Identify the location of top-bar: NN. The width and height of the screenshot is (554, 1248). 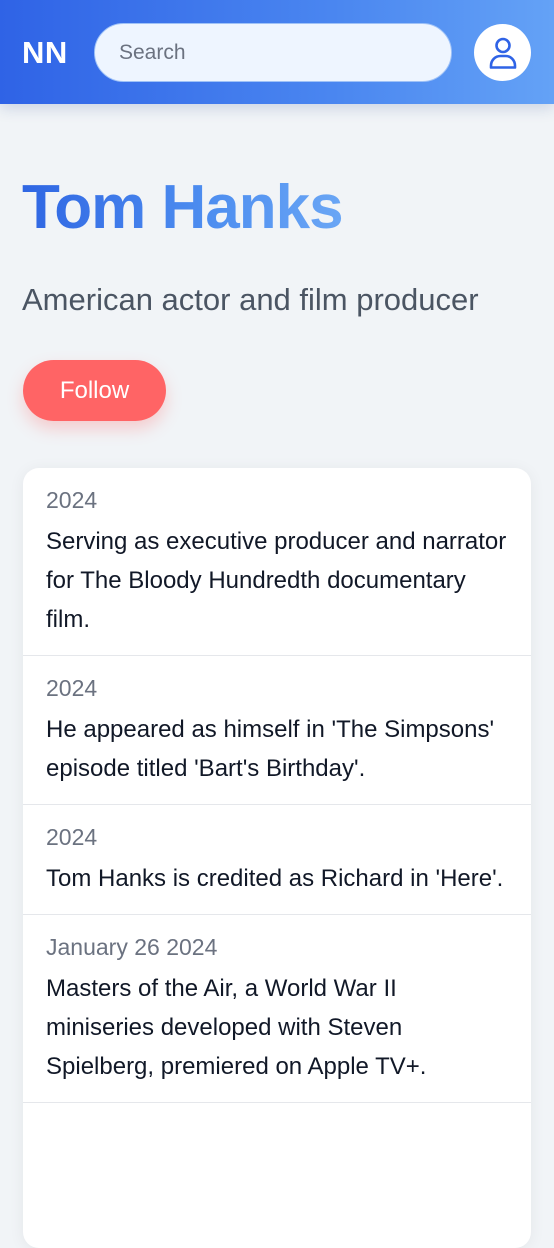
(277, 52).